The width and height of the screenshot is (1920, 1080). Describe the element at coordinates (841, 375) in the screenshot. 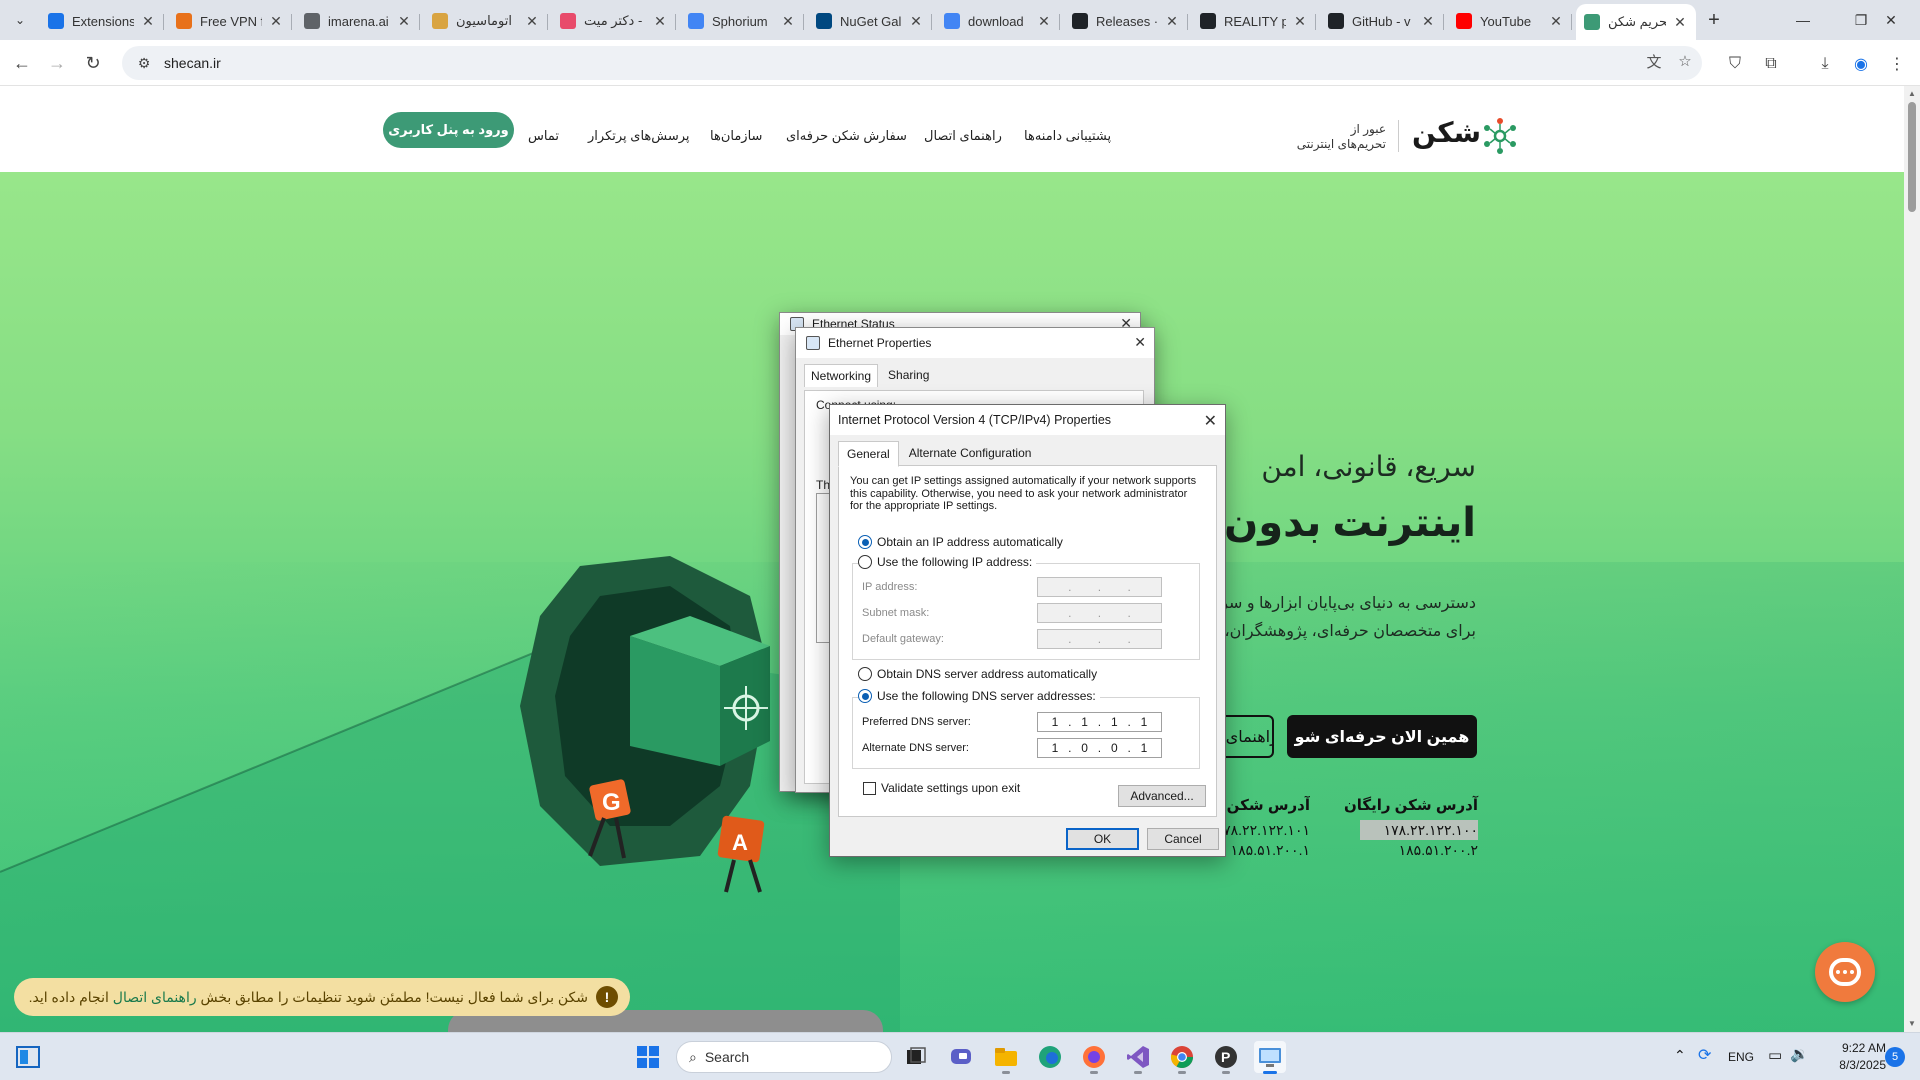

I see `tab-networking: Networking` at that location.